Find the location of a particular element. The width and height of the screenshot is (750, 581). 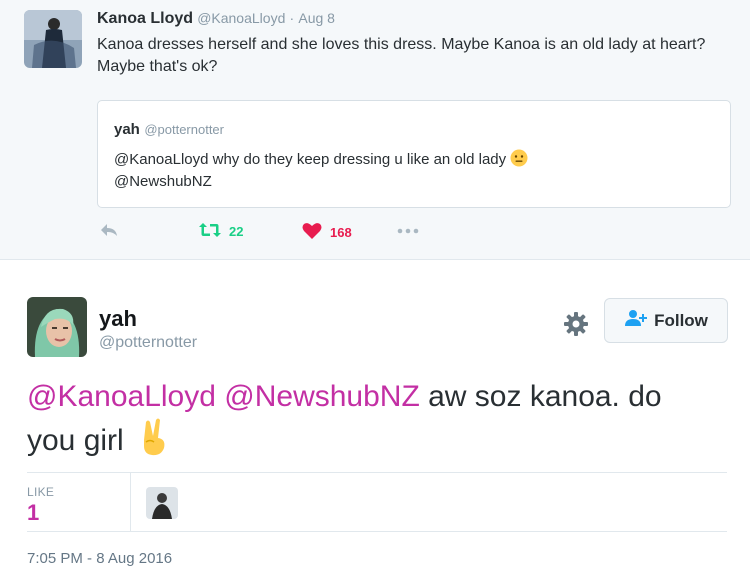

tweet-text-body: aw soz kanoa. do is located at coordinates (540, 396).